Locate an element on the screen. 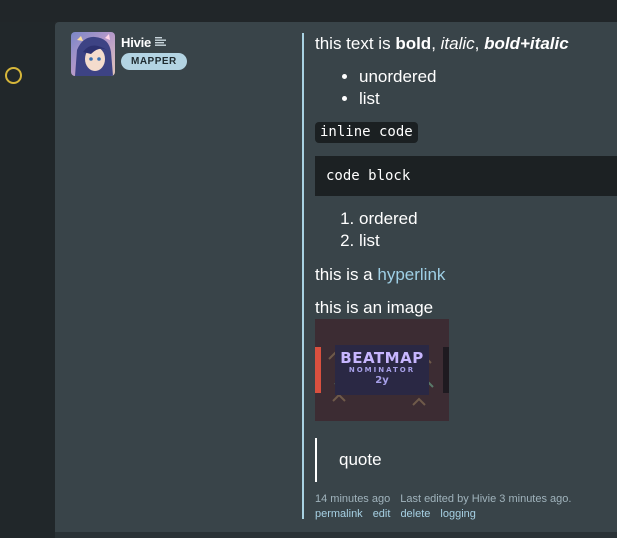 Image resolution: width=617 pixels, height=538 pixels. unordered-list: unordered list is located at coordinates (376, 88).